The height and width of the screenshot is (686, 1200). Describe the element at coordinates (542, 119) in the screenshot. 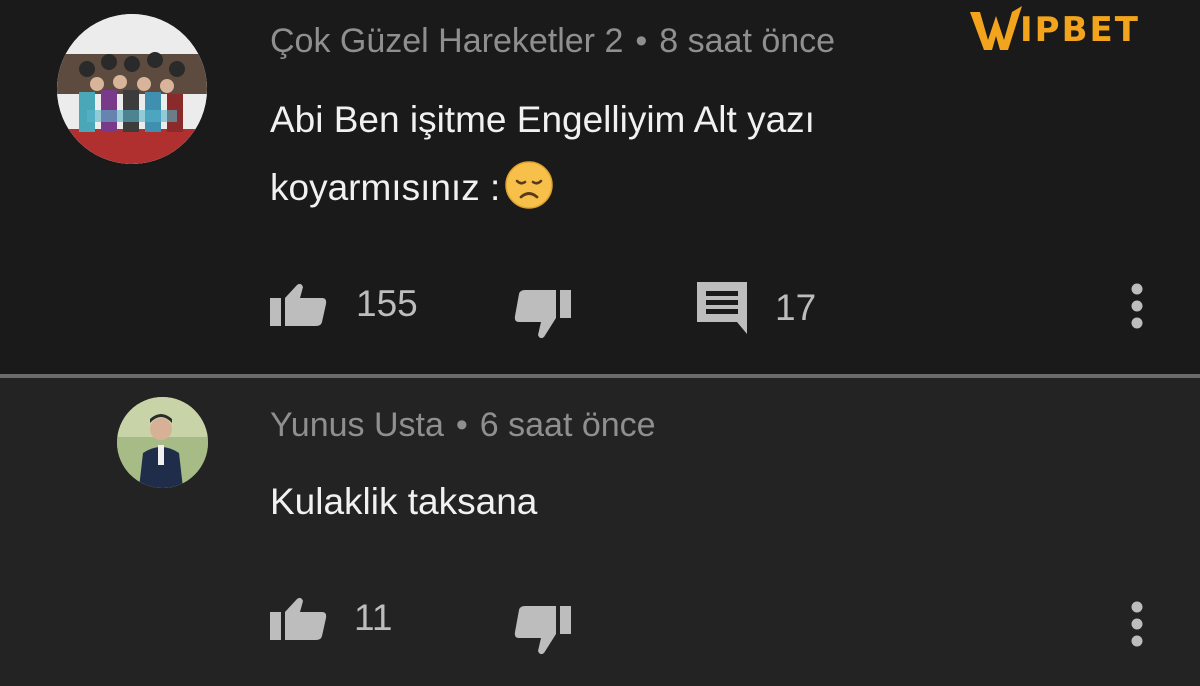

I see `comment-line: Abi Ben işitme Engelliyim Alt yazı` at that location.